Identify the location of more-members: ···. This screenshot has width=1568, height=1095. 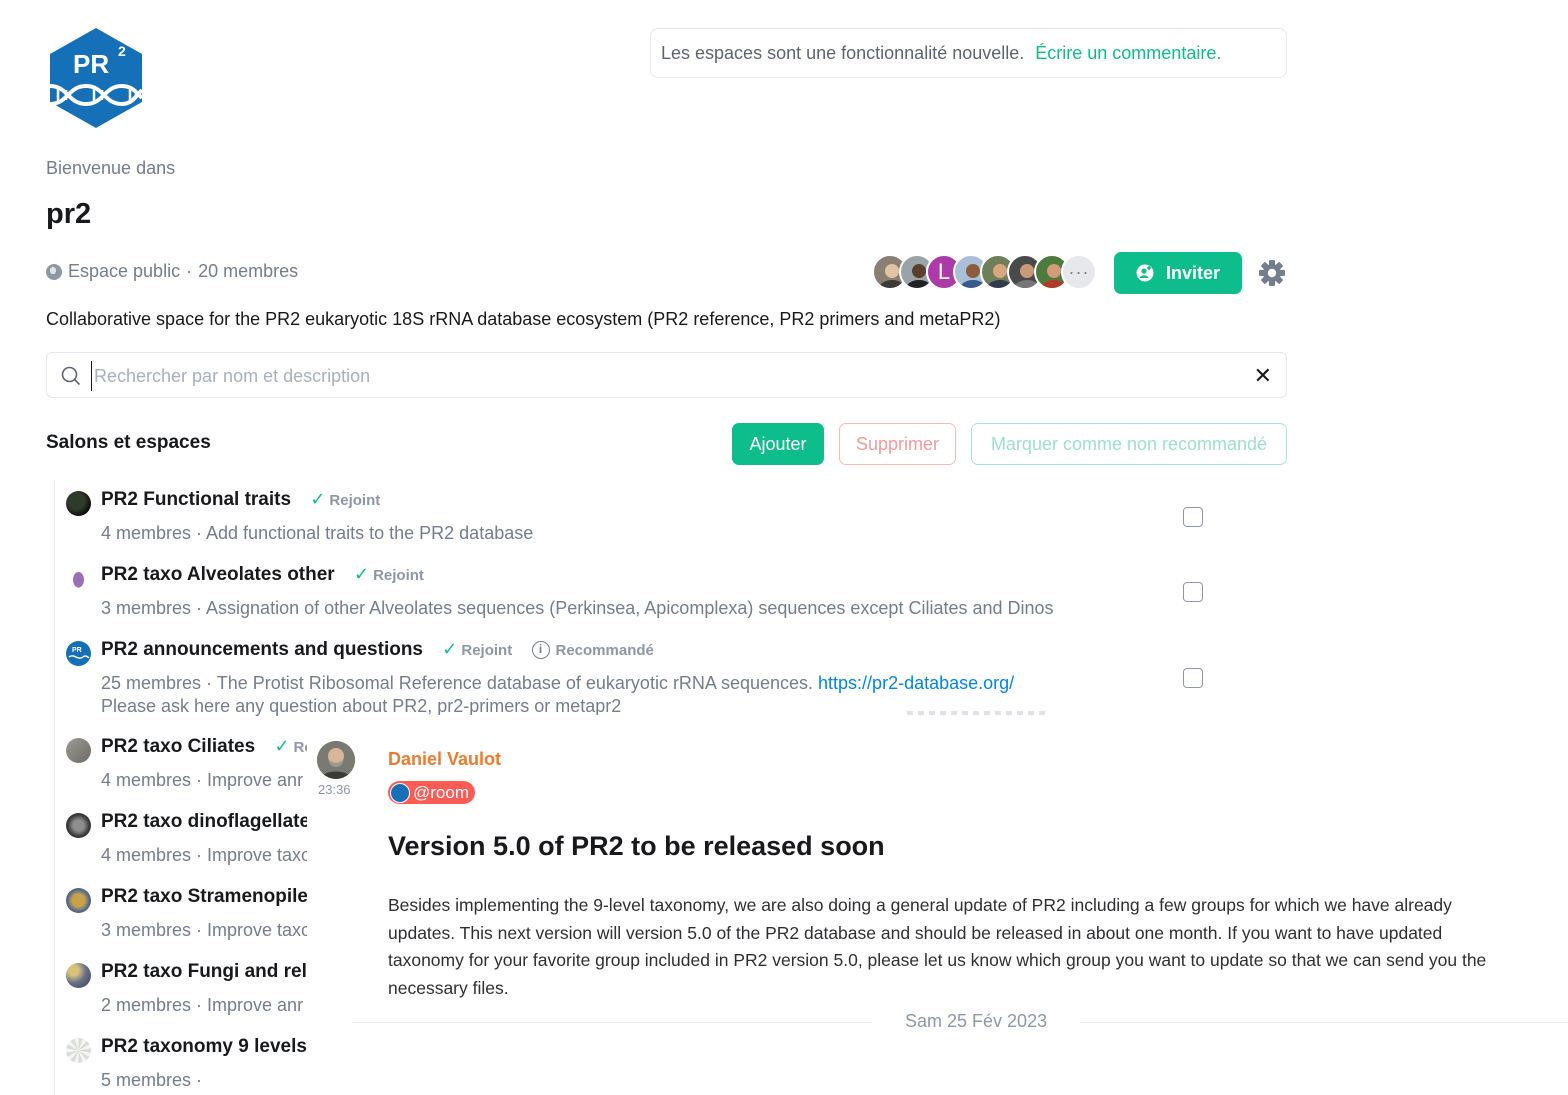
(1079, 272).